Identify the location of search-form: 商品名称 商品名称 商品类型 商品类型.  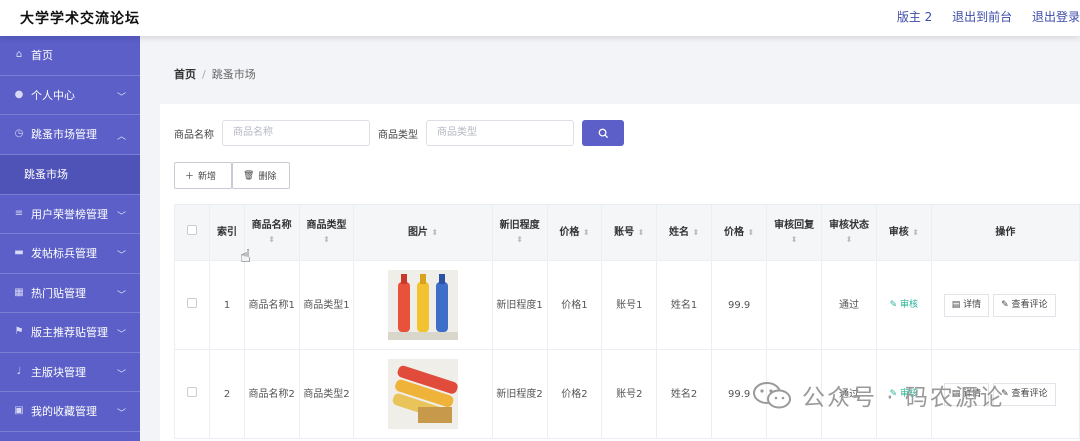
(399, 133).